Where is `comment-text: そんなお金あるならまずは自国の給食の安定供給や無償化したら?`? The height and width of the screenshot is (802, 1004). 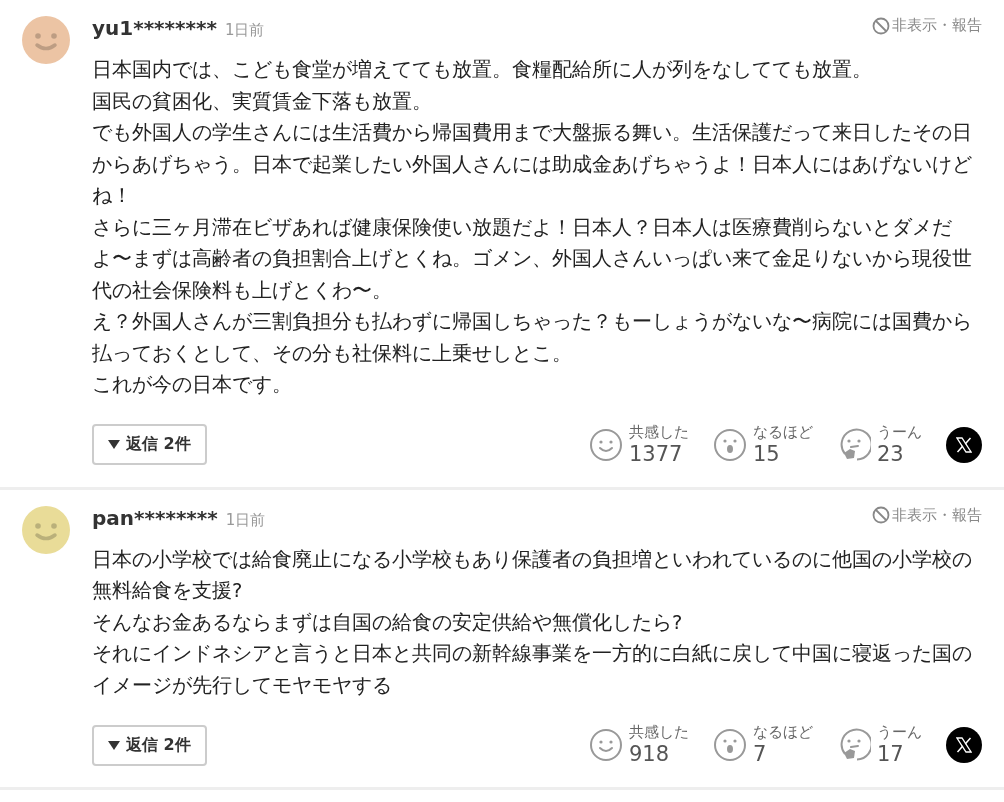 comment-text: そんなお金あるならまずは自国の給食の安定供給や無償化したら? is located at coordinates (388, 622).